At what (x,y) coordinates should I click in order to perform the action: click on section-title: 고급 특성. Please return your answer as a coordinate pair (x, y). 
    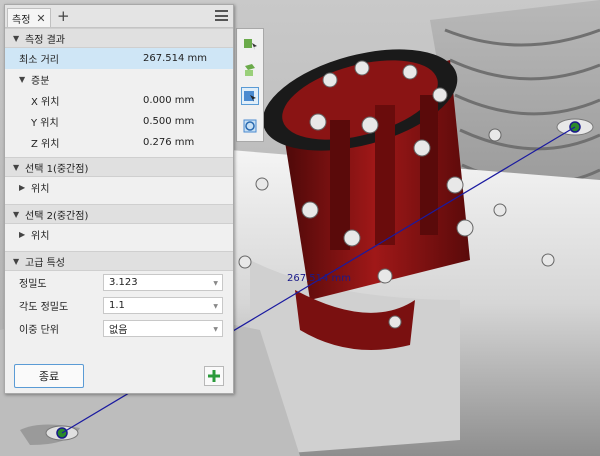
    Looking at the image, I should click on (45, 263).